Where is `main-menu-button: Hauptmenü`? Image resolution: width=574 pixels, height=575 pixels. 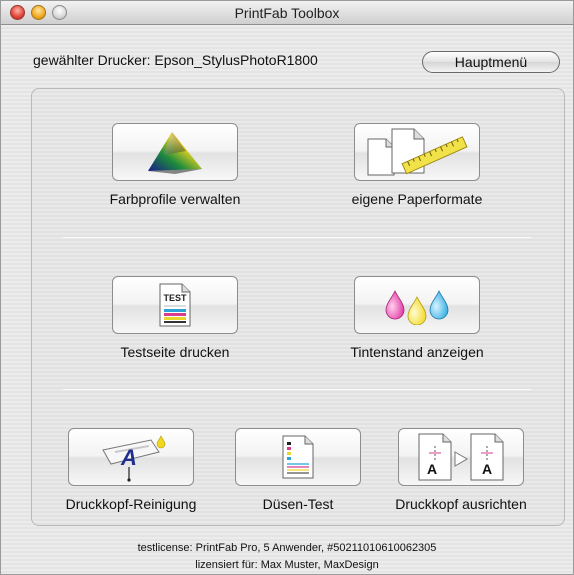 main-menu-button: Hauptmenü is located at coordinates (491, 62).